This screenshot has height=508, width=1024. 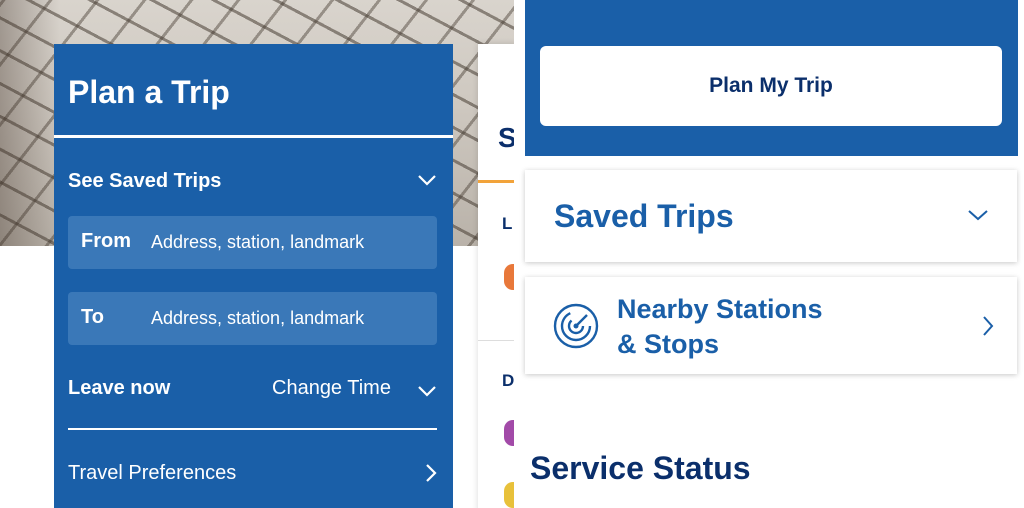 I want to click on to-field: To Address, station, landmark, so click(x=252, y=318).